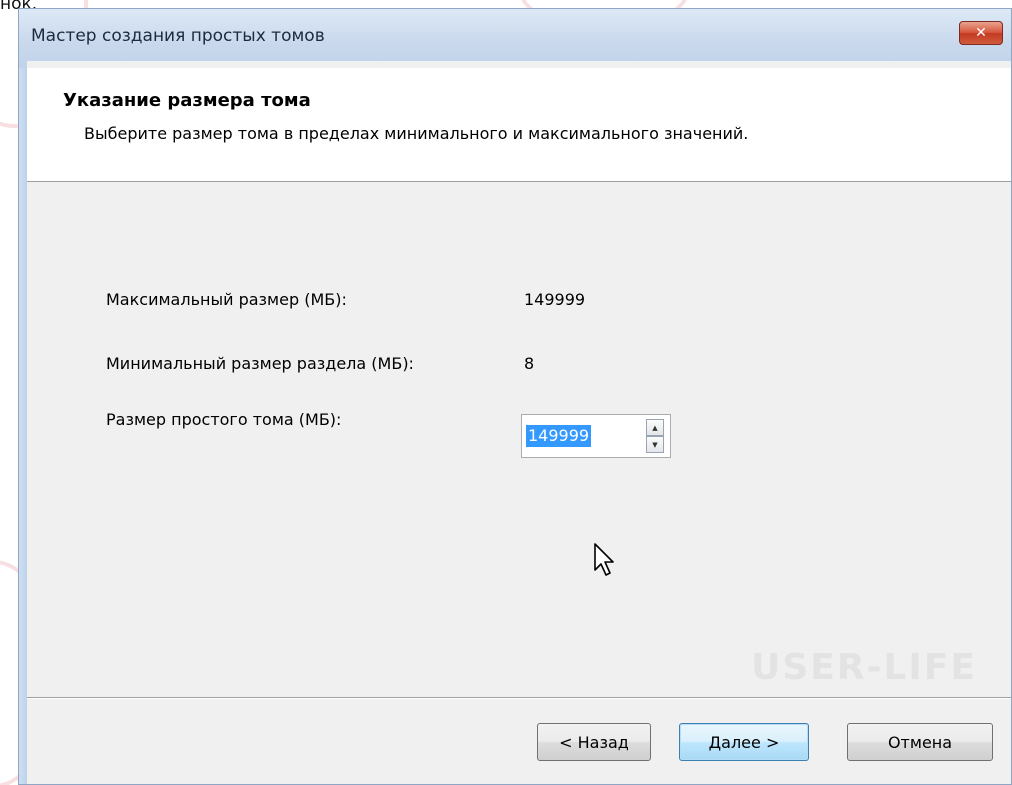 This screenshot has height=785, width=1012. Describe the element at coordinates (226, 299) in the screenshot. I see `max-size-label: Максимальный размер (МБ):` at that location.